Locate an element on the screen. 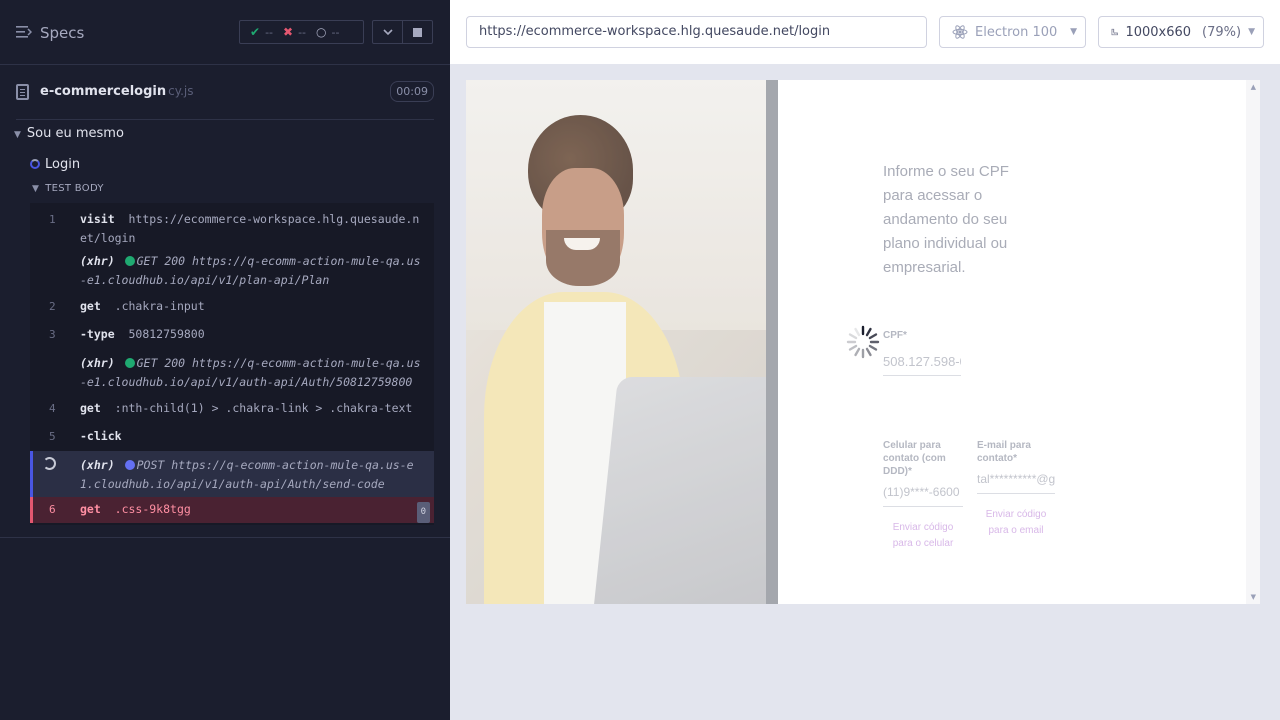 This screenshot has height=720, width=1280. passed-stat: ✔ -- is located at coordinates (256, 32).